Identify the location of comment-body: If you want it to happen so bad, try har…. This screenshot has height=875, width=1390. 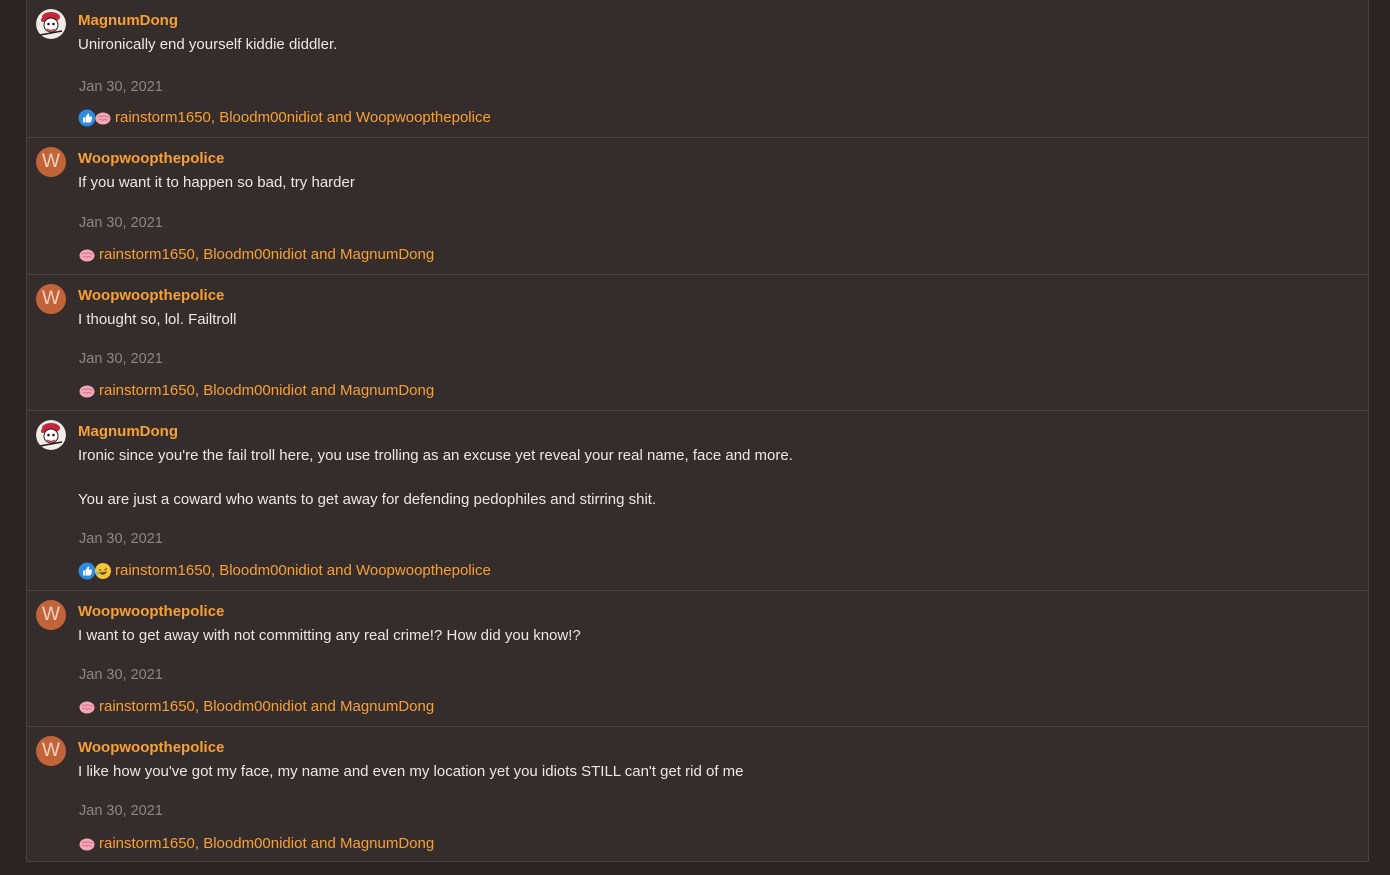
(216, 183).